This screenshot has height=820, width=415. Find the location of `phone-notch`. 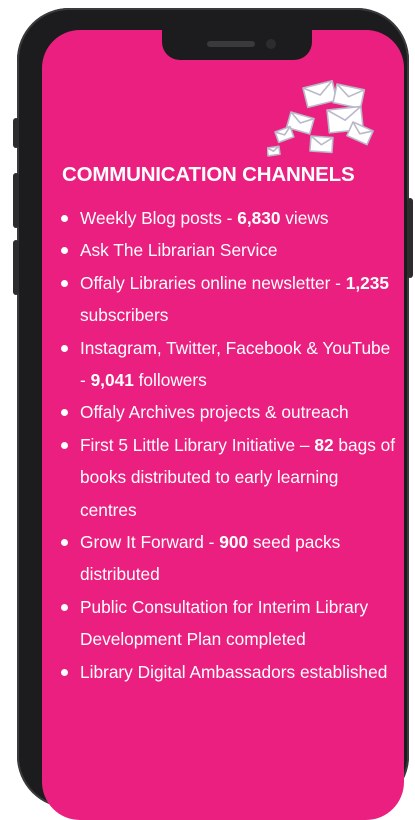

phone-notch is located at coordinates (237, 45).